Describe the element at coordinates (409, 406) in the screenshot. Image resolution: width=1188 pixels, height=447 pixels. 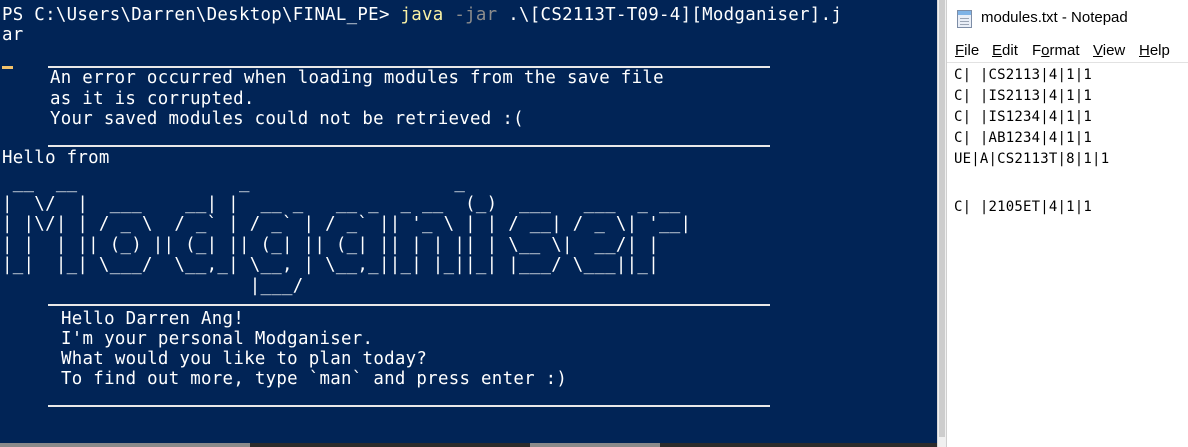
I see `divider-welcome-bottom` at that location.